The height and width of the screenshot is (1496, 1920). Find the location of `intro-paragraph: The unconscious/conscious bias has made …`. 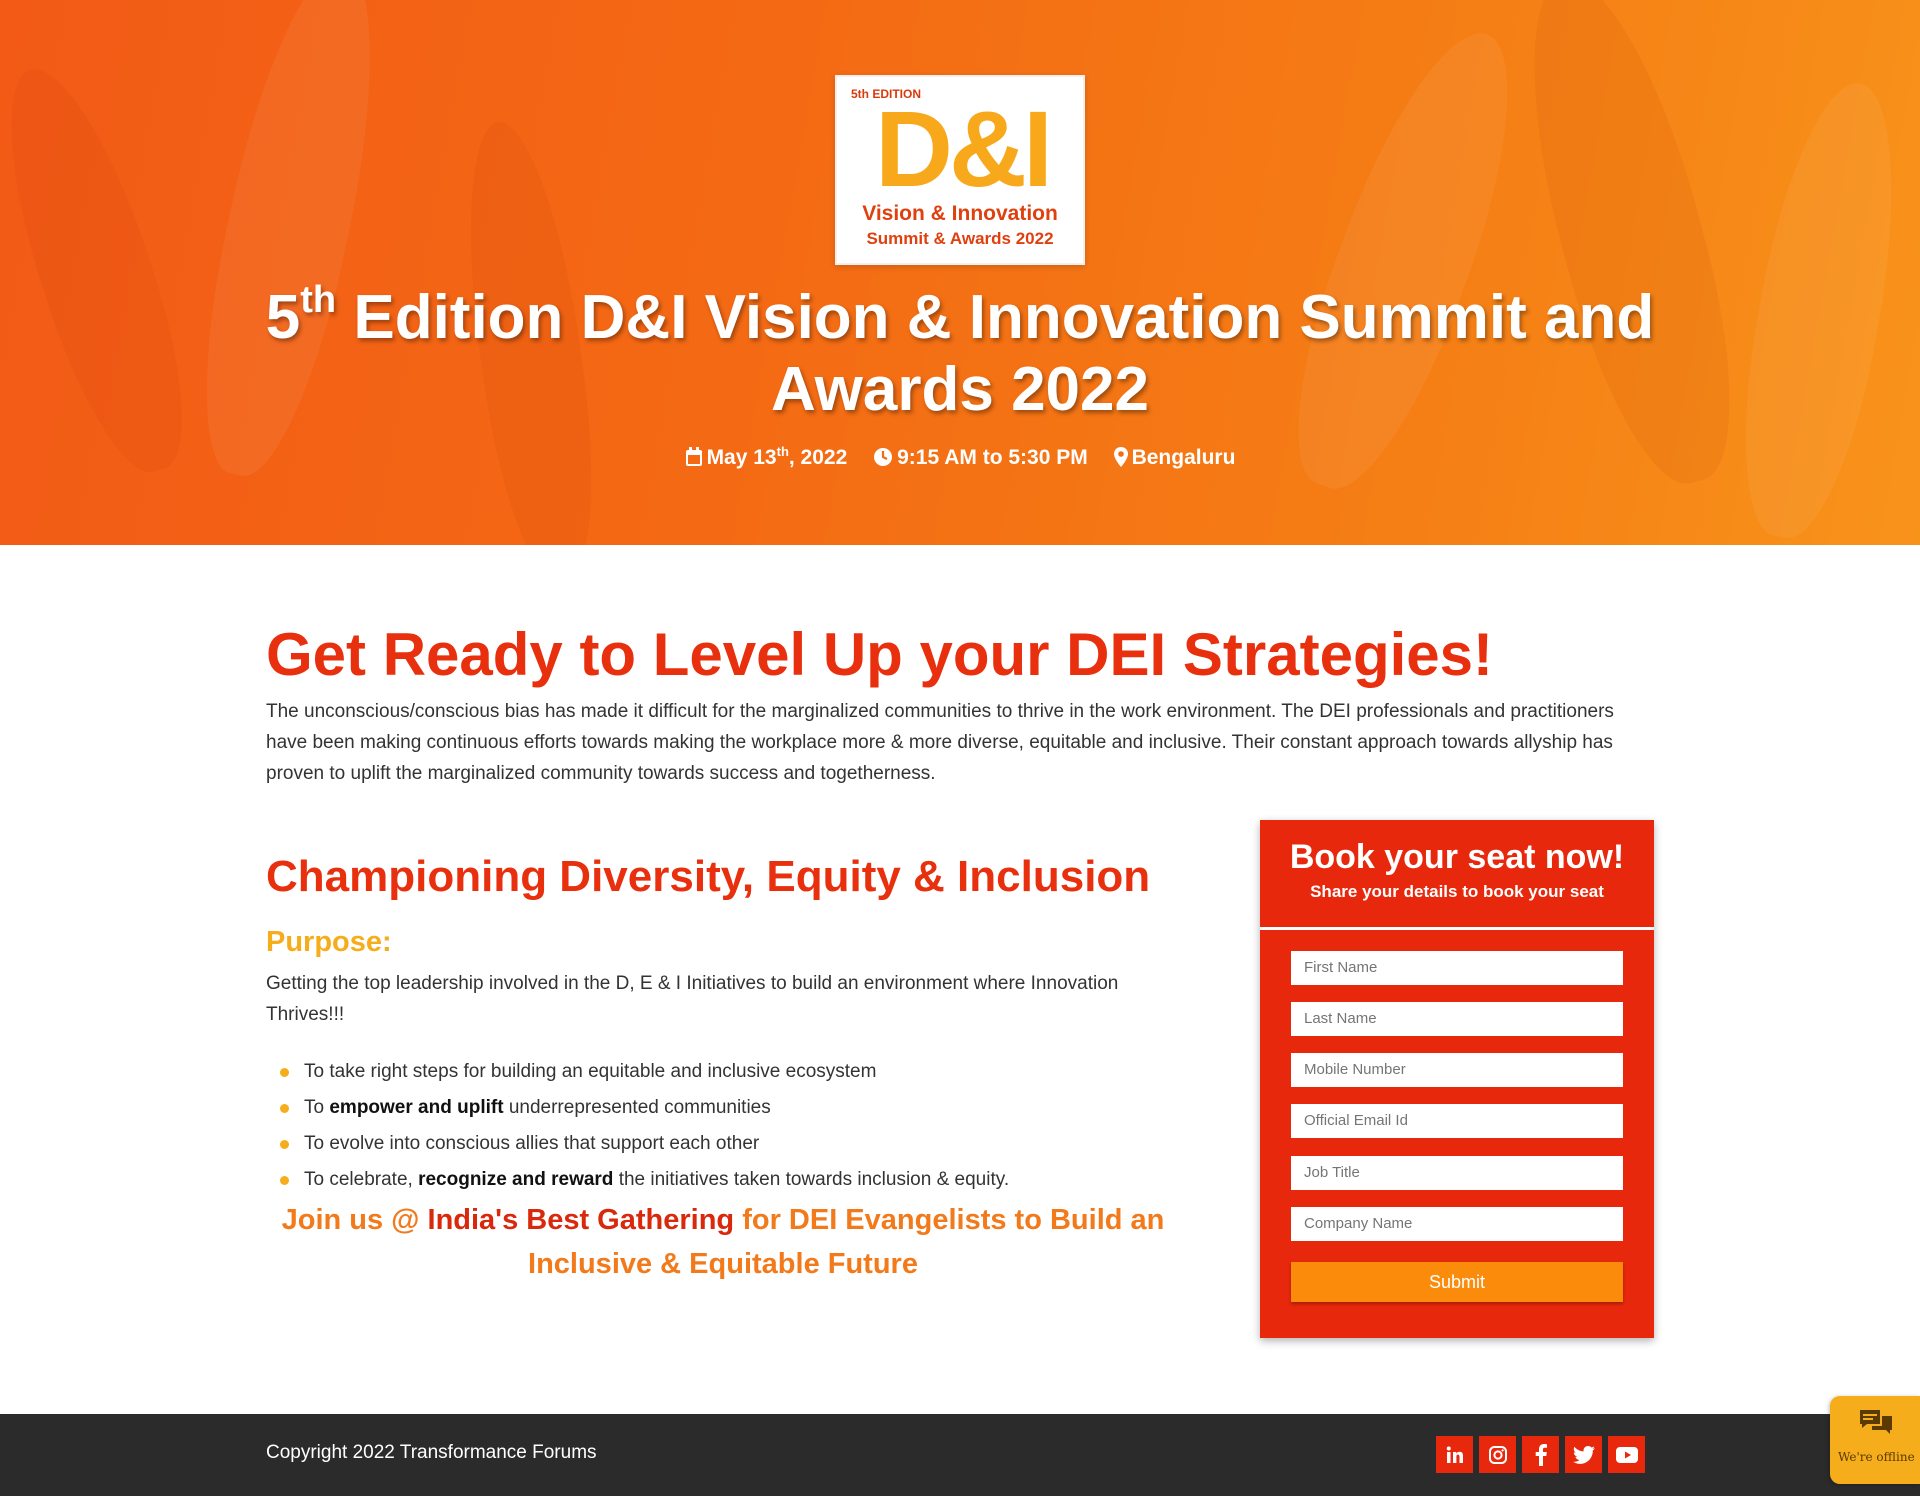

intro-paragraph: The unconscious/conscious bias has made … is located at coordinates (940, 742).